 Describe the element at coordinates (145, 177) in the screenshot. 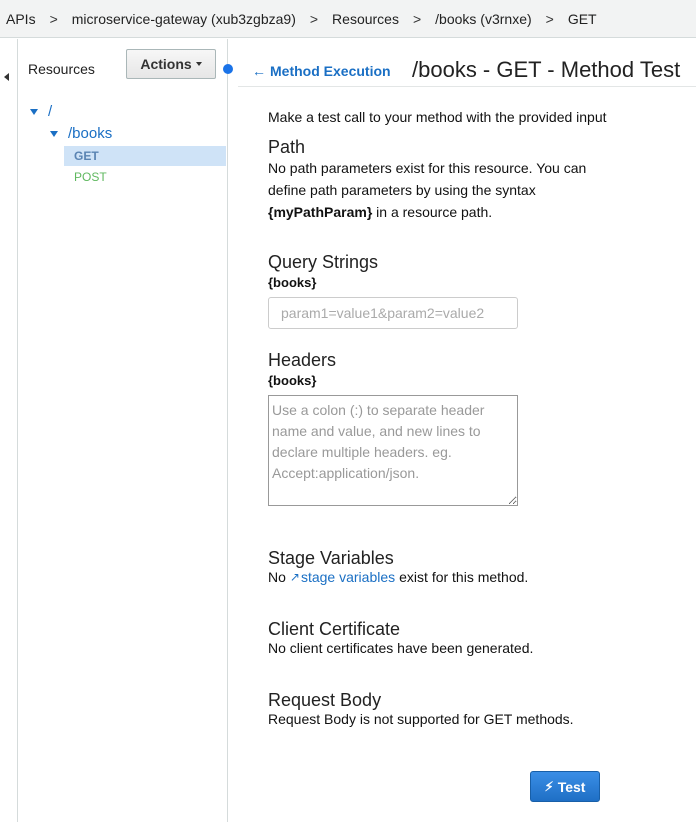

I see `tree-method-post: POST` at that location.